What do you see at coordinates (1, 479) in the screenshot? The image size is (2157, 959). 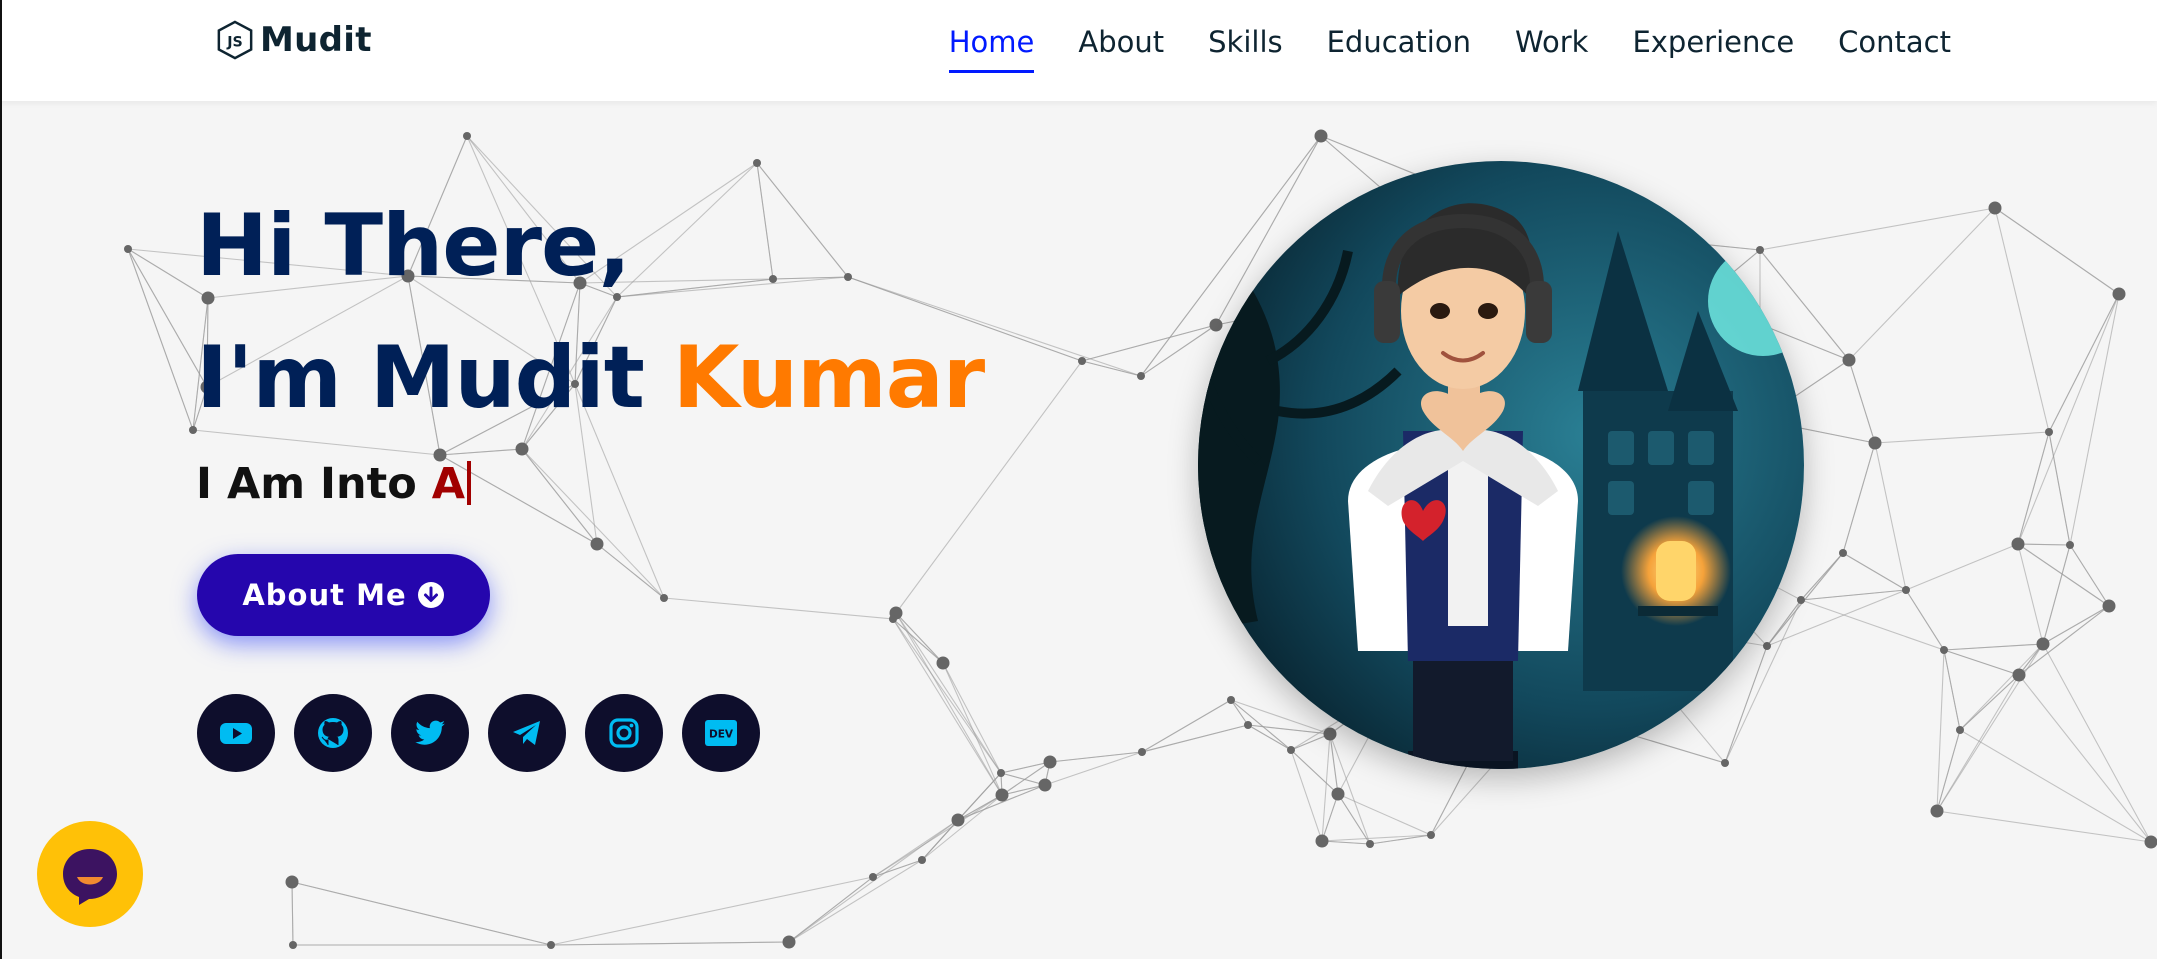 I see `left-border` at bounding box center [1, 479].